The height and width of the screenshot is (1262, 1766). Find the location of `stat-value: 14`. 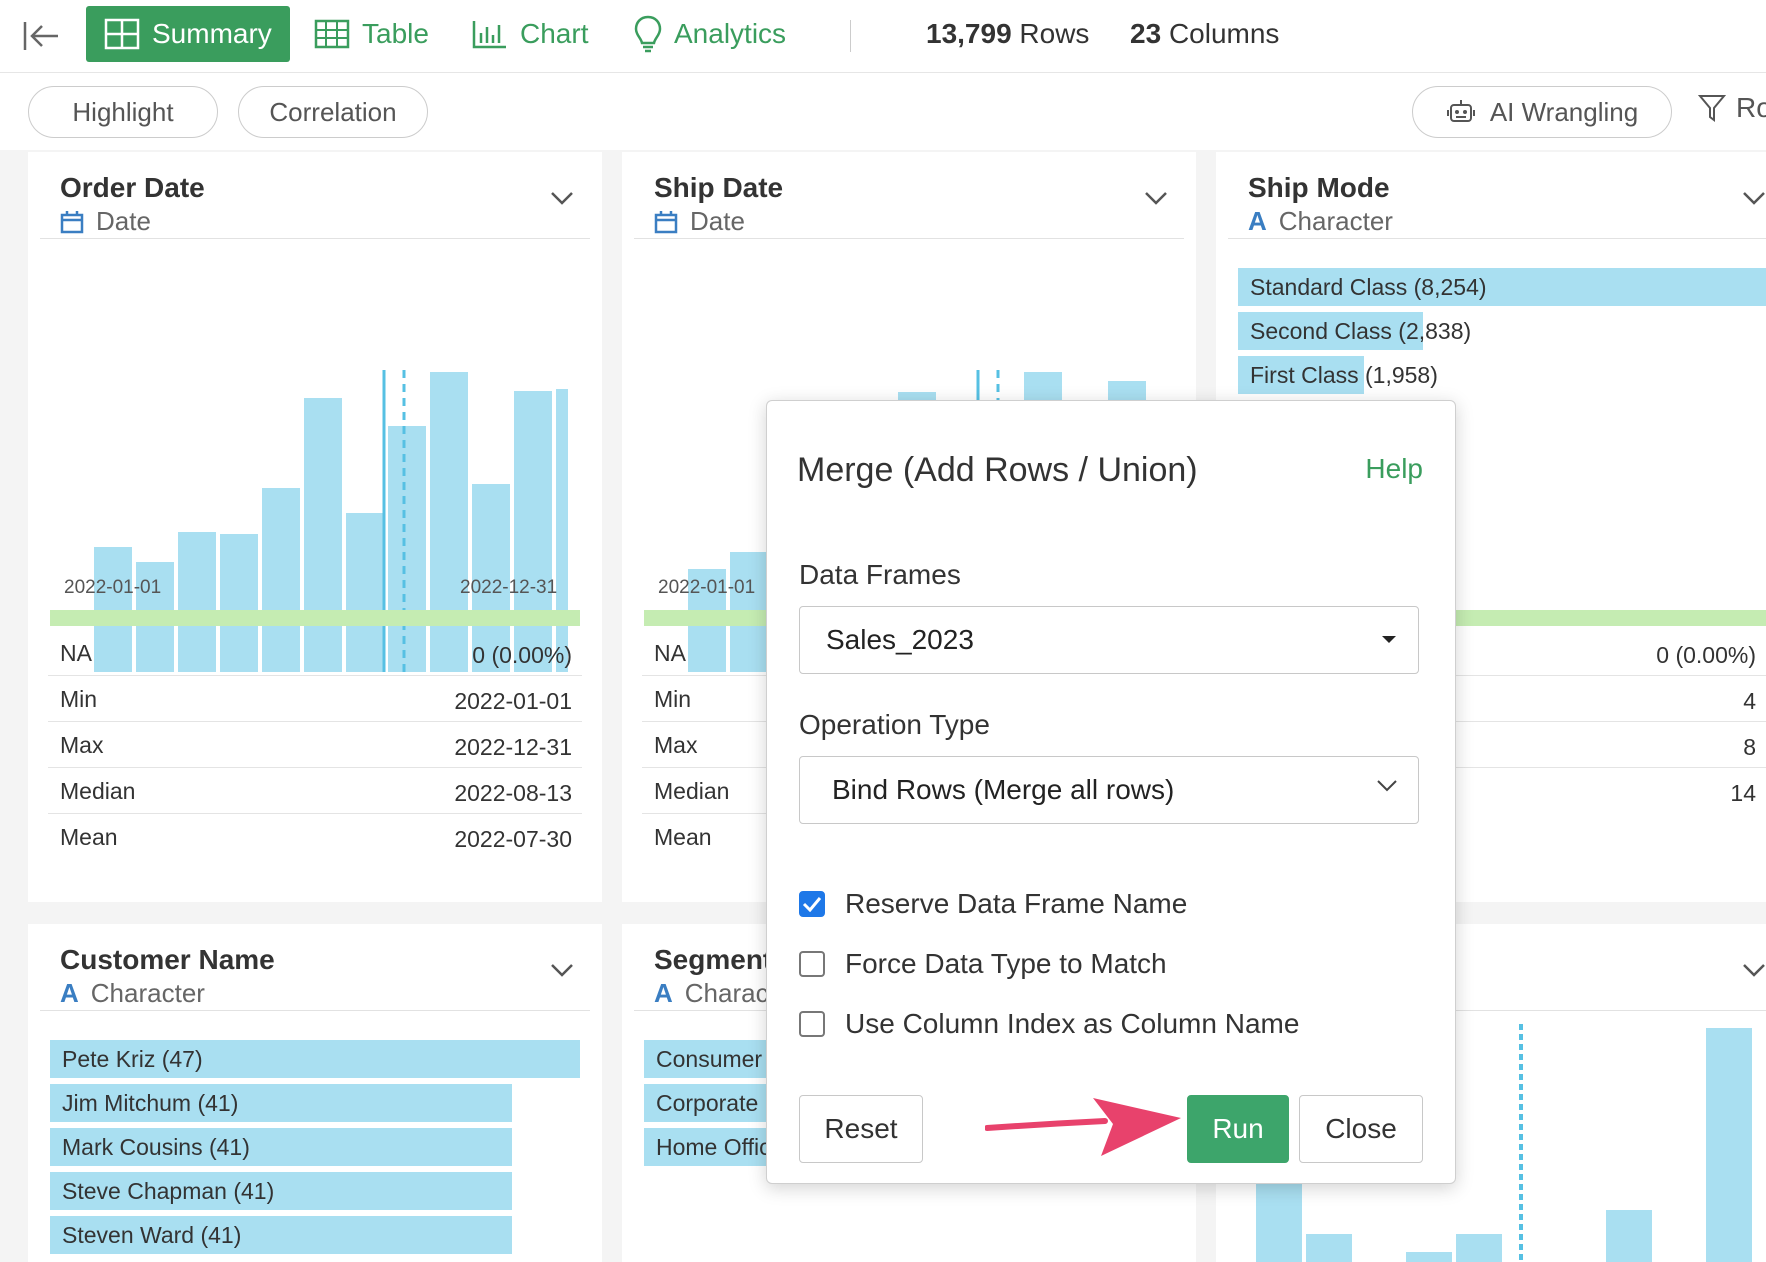

stat-value: 14 is located at coordinates (1743, 793).